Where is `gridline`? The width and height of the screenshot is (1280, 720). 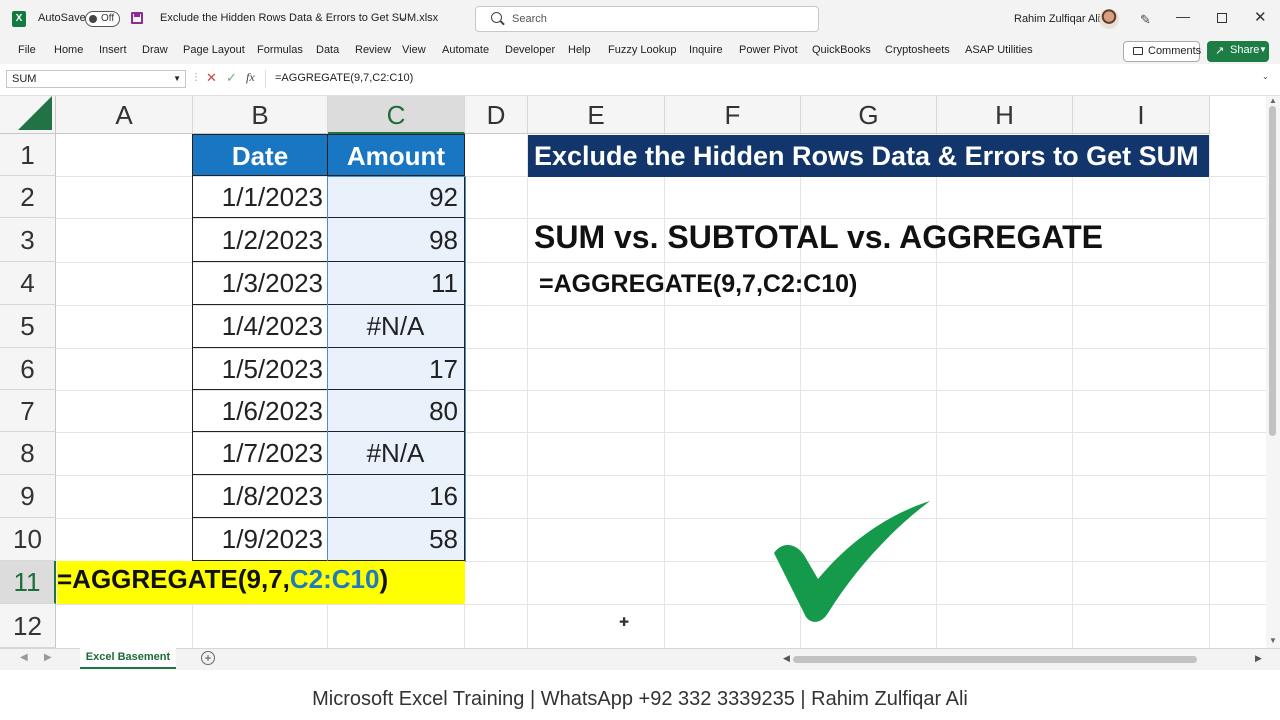
gridline is located at coordinates (1209, 391).